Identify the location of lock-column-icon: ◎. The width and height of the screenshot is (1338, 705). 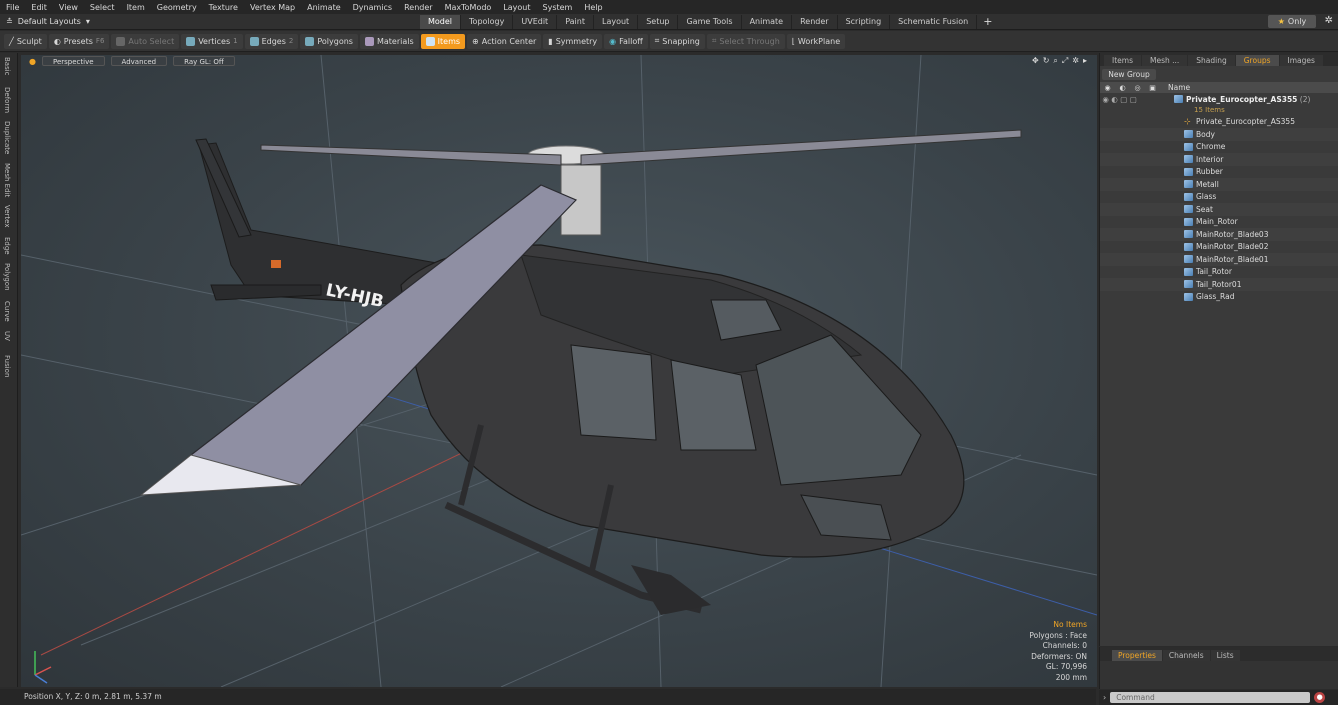
(1137, 88).